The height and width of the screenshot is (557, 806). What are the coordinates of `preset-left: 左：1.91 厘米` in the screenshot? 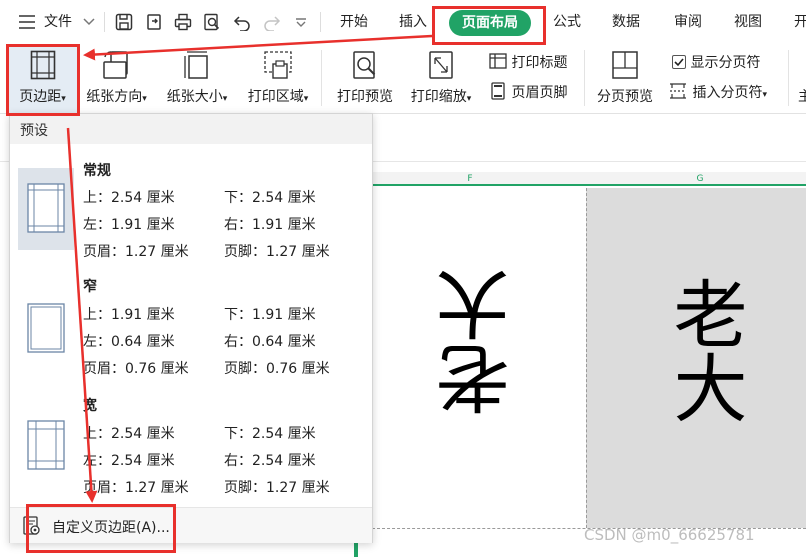 It's located at (129, 225).